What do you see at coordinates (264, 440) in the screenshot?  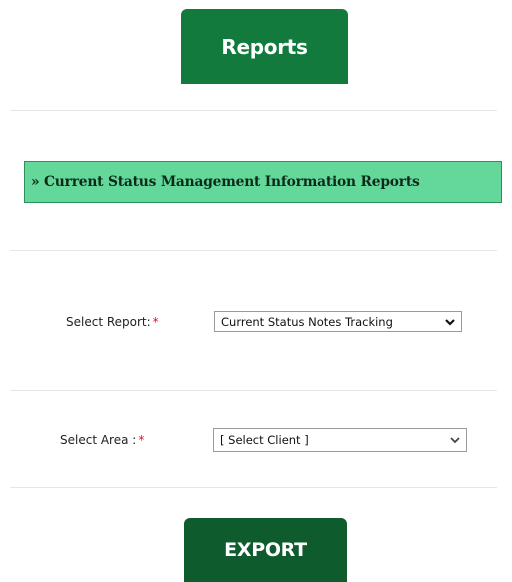 I see `select-area-value: [ Select Client ]` at bounding box center [264, 440].